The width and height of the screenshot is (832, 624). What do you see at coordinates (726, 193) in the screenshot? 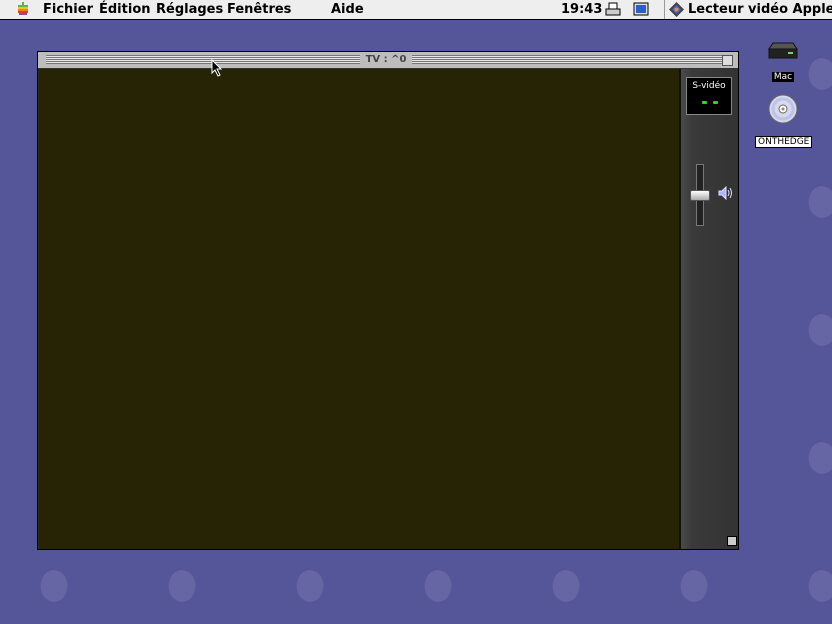
I see `speaker-icon` at bounding box center [726, 193].